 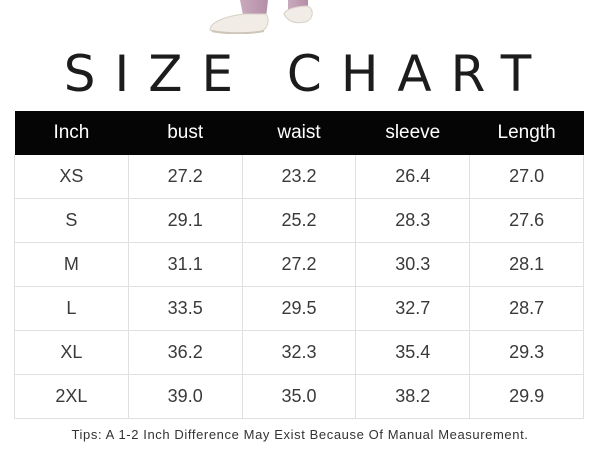 I want to click on bust-cell: 31.1, so click(x=185, y=264).